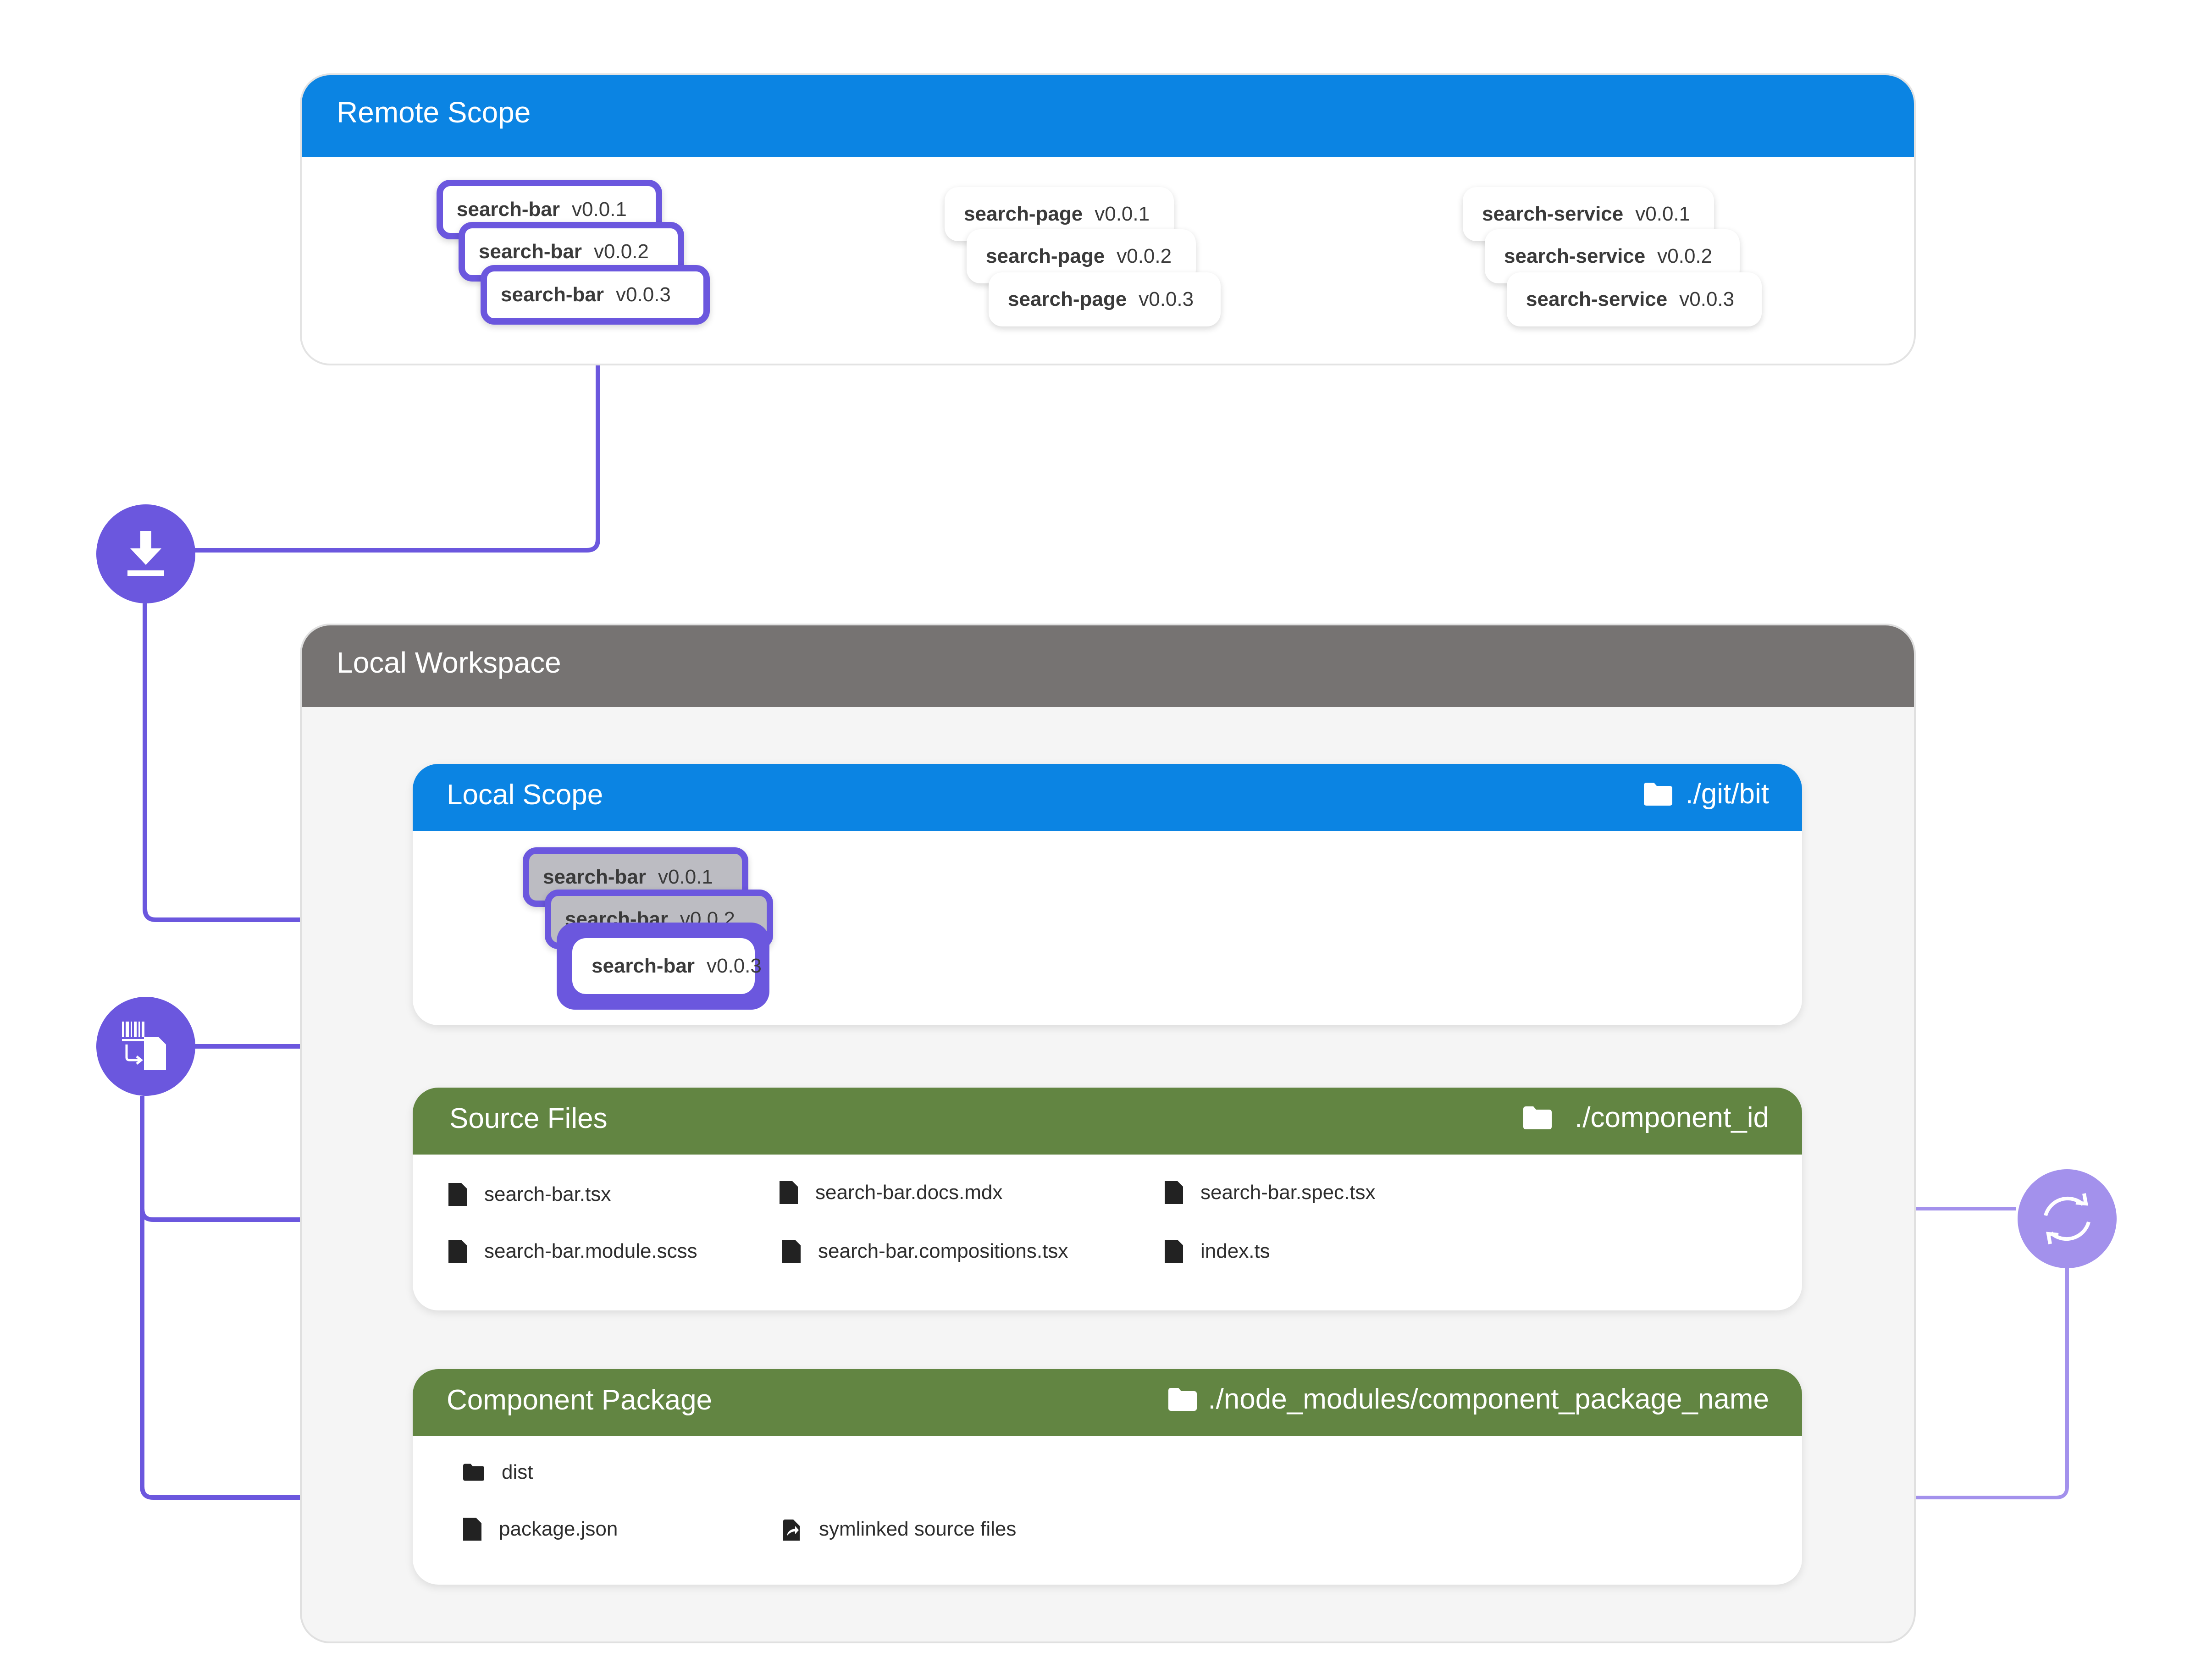 The height and width of the screenshot is (1680, 2201). I want to click on local-workspace-header: Local Workspace, so click(1108, 666).